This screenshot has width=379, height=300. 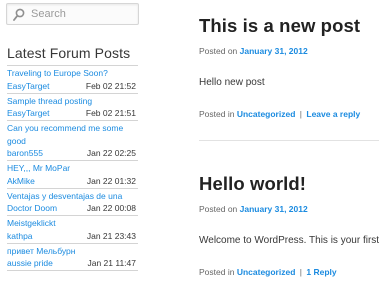 What do you see at coordinates (72, 196) in the screenshot?
I see `thread-link: Ventajas y desventajas de una` at bounding box center [72, 196].